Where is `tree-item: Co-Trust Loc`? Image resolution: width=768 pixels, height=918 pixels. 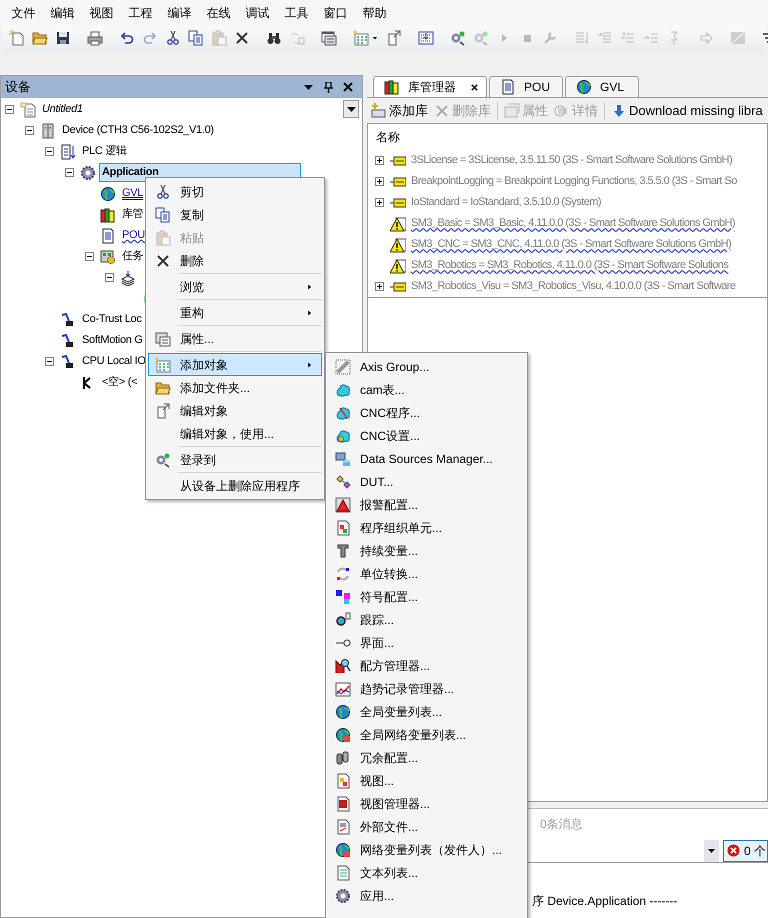 tree-item: Co-Trust Loc is located at coordinates (112, 319).